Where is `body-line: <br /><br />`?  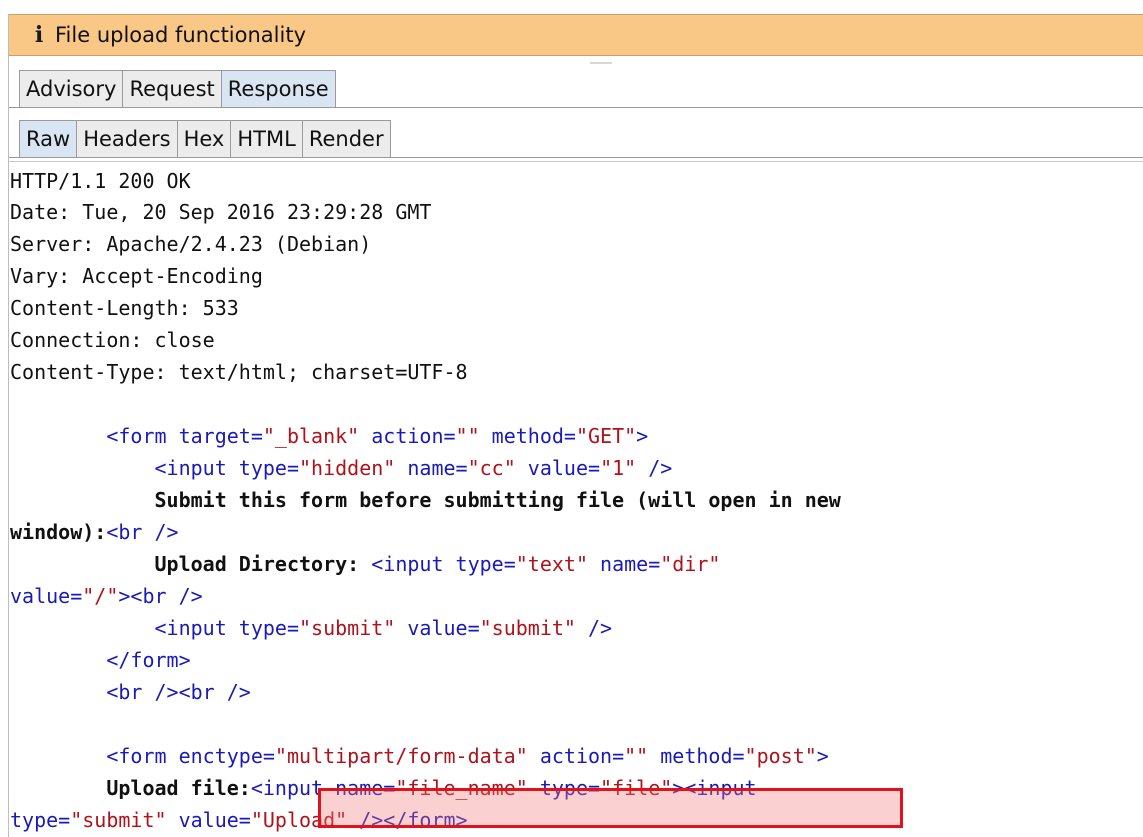
body-line: <br /><br /> is located at coordinates (576, 692).